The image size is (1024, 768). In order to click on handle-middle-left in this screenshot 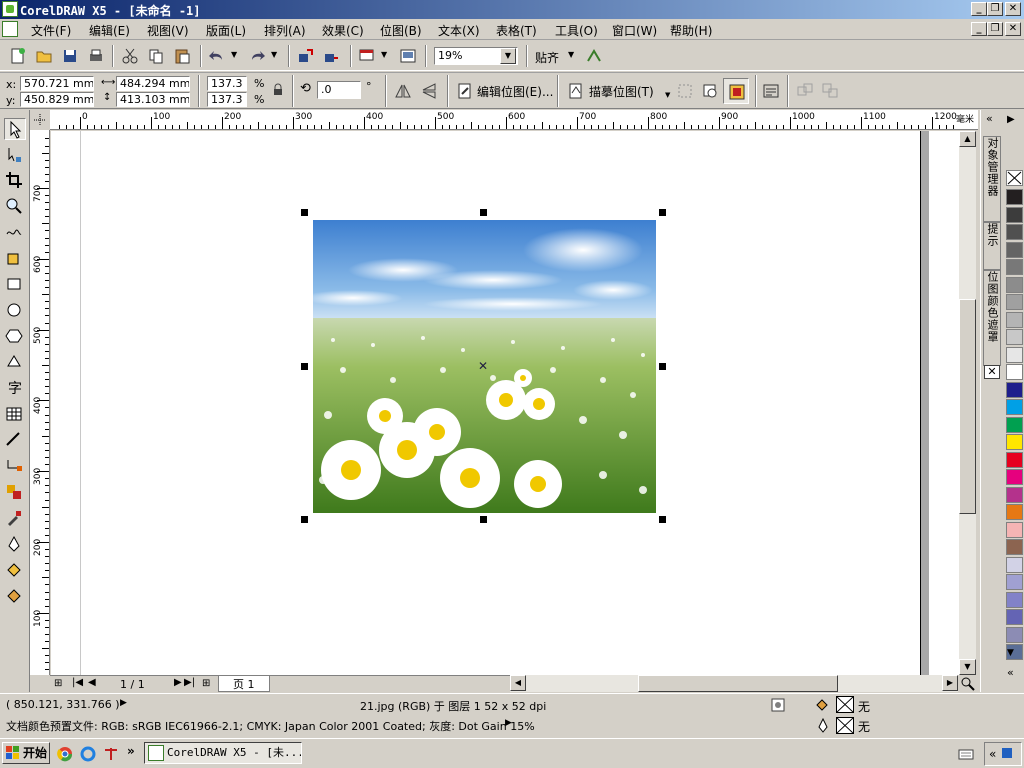, I will do `click(304, 366)`.